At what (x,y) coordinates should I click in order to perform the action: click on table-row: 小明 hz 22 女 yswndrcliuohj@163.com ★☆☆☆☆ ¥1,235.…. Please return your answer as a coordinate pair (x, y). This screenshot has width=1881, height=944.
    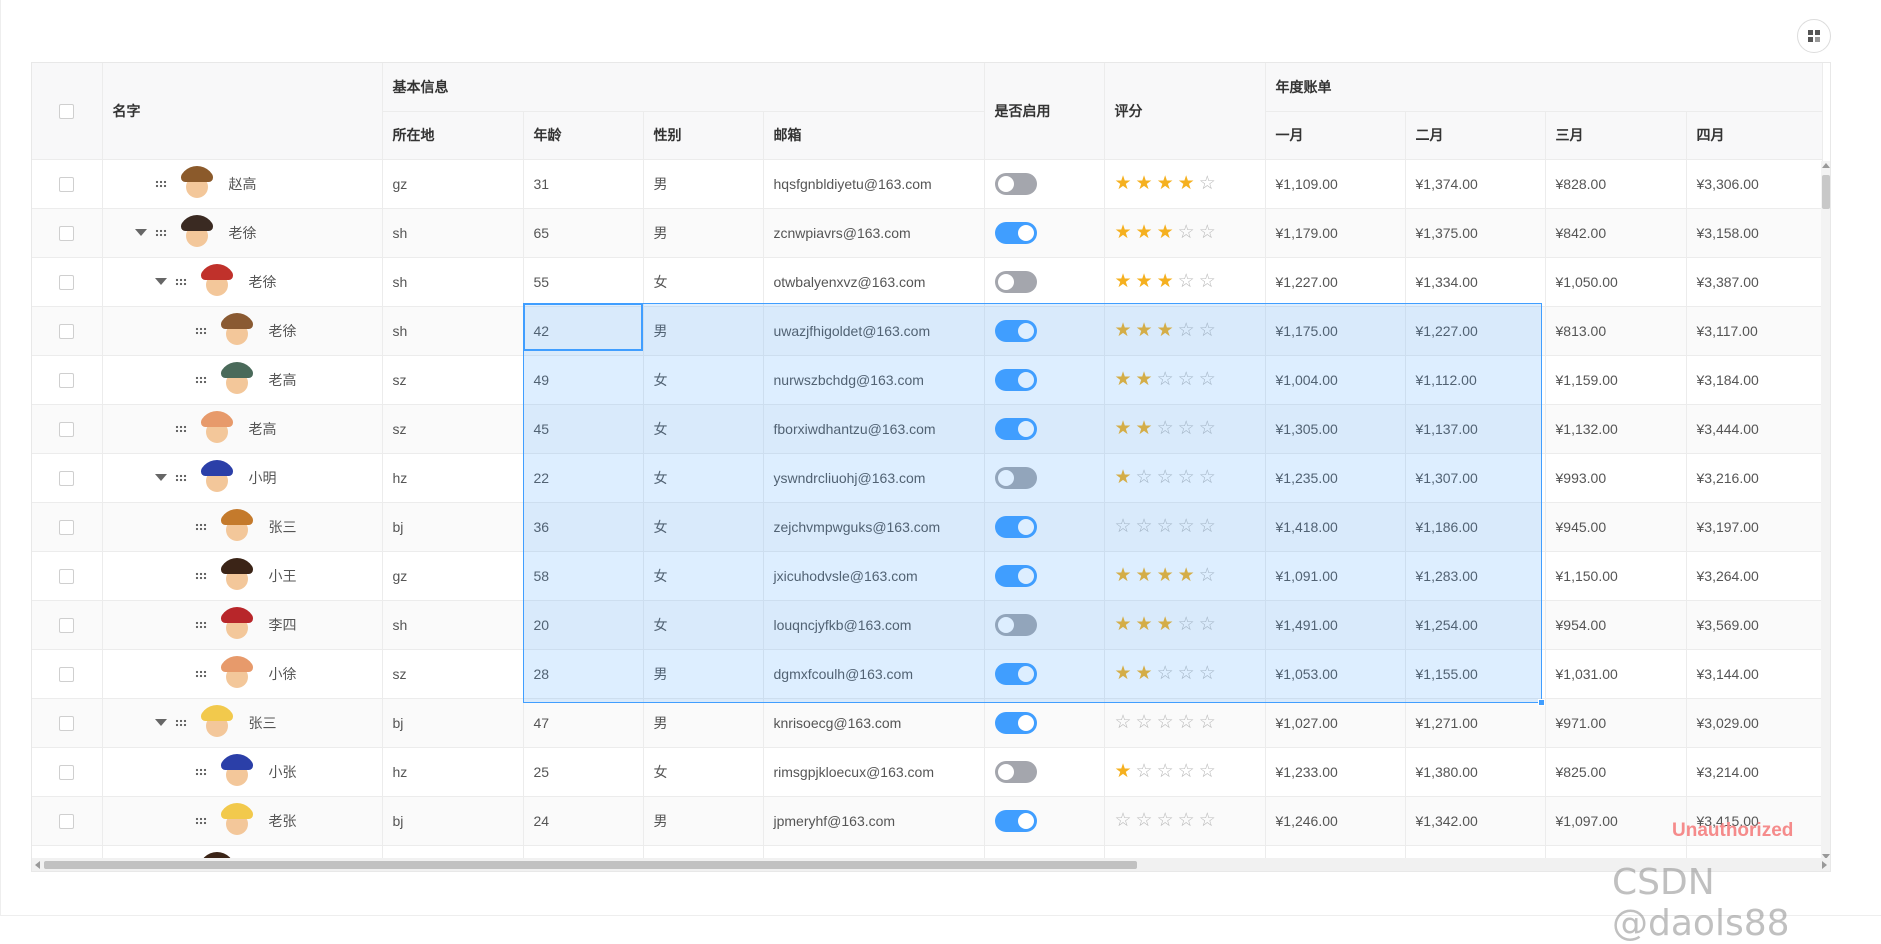
    Looking at the image, I should click on (927, 478).